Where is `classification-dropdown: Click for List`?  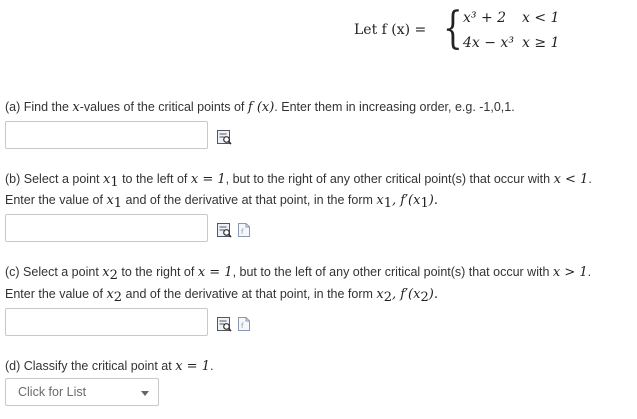 classification-dropdown: Click for List is located at coordinates (82, 392).